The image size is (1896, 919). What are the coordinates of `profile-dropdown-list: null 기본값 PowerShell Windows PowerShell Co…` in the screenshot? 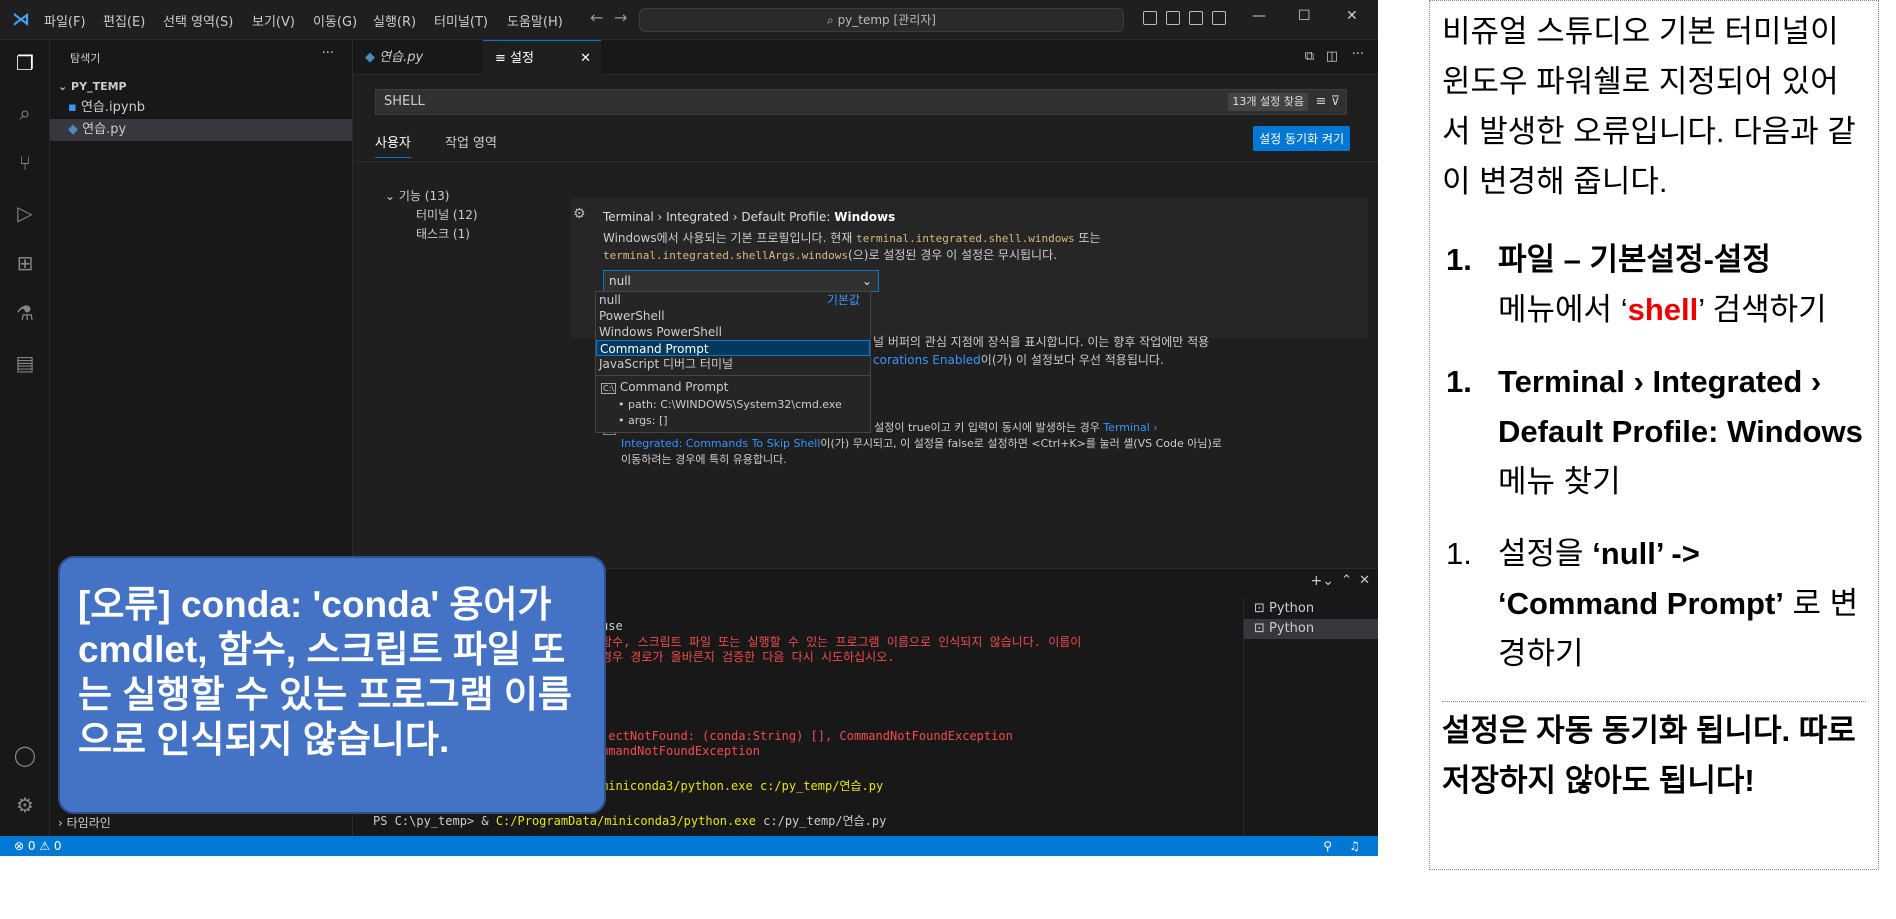 It's located at (733, 362).